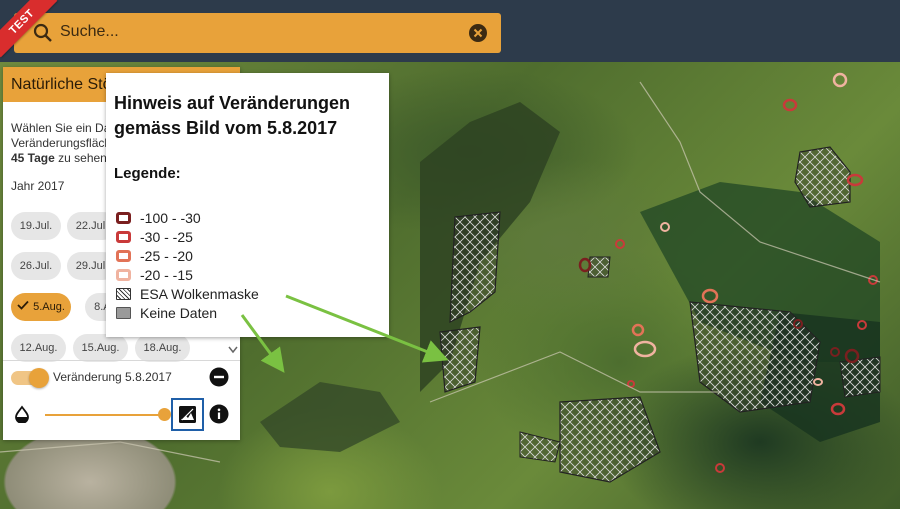  I want to click on legend-item: -100 - -30, so click(158, 218).